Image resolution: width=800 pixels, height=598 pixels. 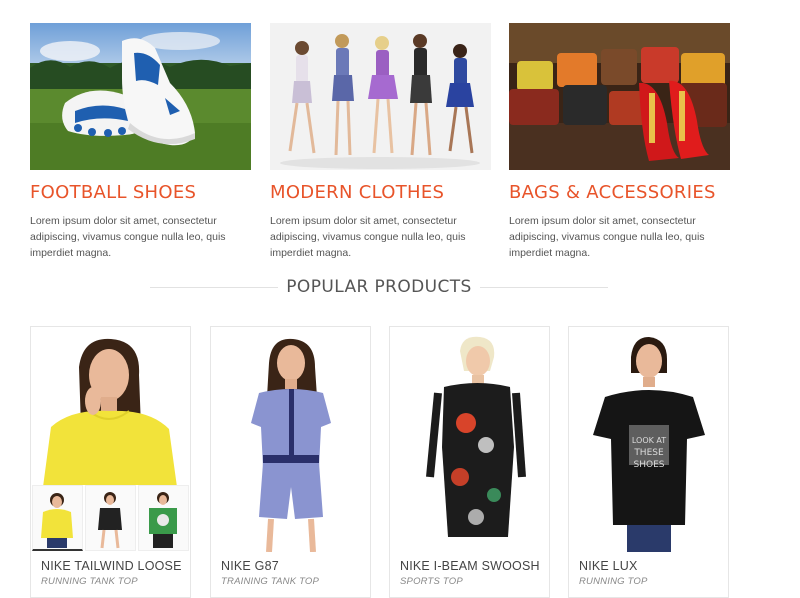 What do you see at coordinates (619, 192) in the screenshot?
I see `category-title: BAGS & ACCESSORIES` at bounding box center [619, 192].